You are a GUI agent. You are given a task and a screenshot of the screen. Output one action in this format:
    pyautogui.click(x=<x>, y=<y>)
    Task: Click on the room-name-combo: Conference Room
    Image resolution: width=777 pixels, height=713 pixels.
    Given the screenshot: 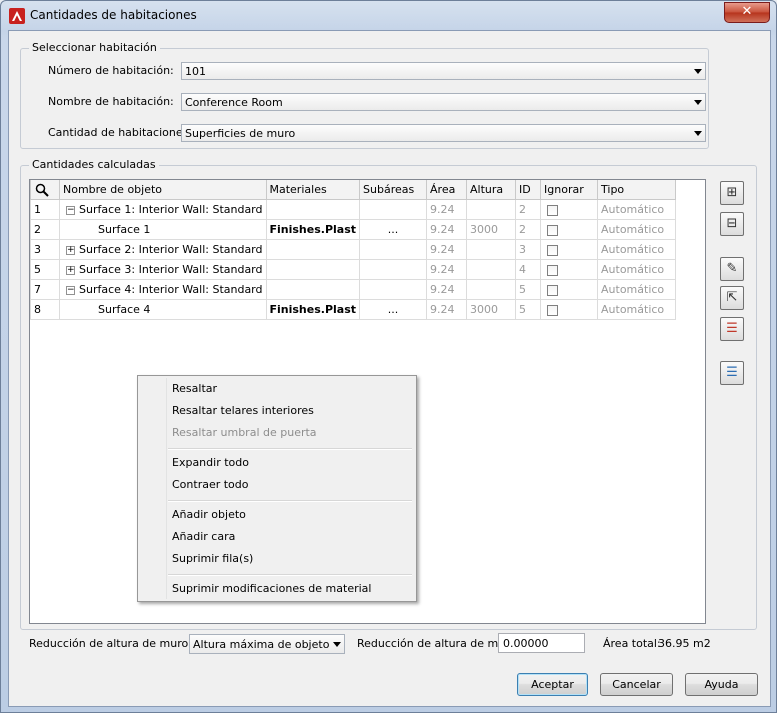 What is the action you would take?
    pyautogui.click(x=443, y=102)
    